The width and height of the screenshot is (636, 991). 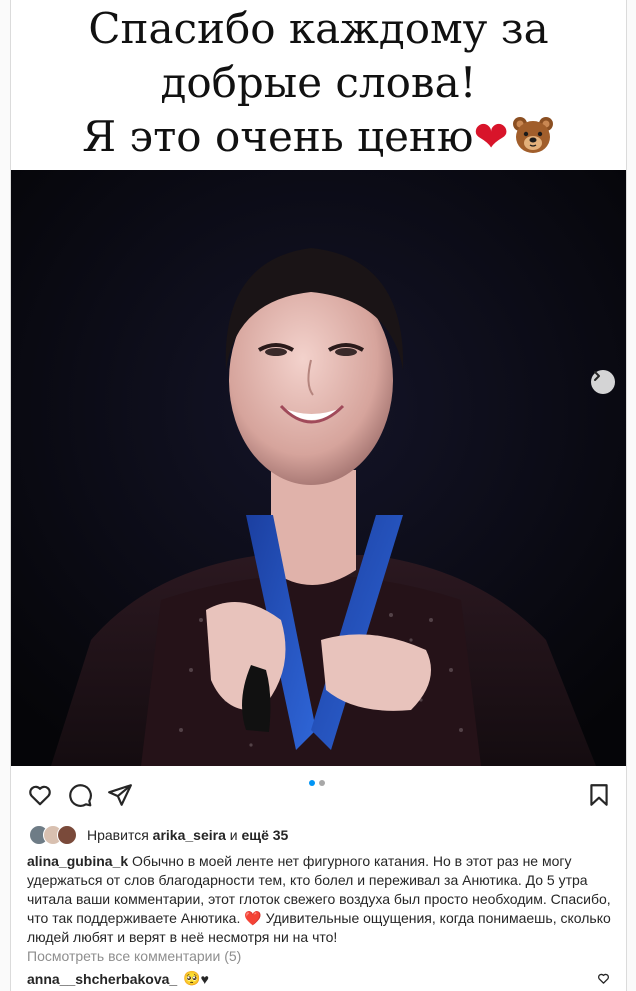 What do you see at coordinates (599, 795) in the screenshot?
I see `bookmark-icon` at bounding box center [599, 795].